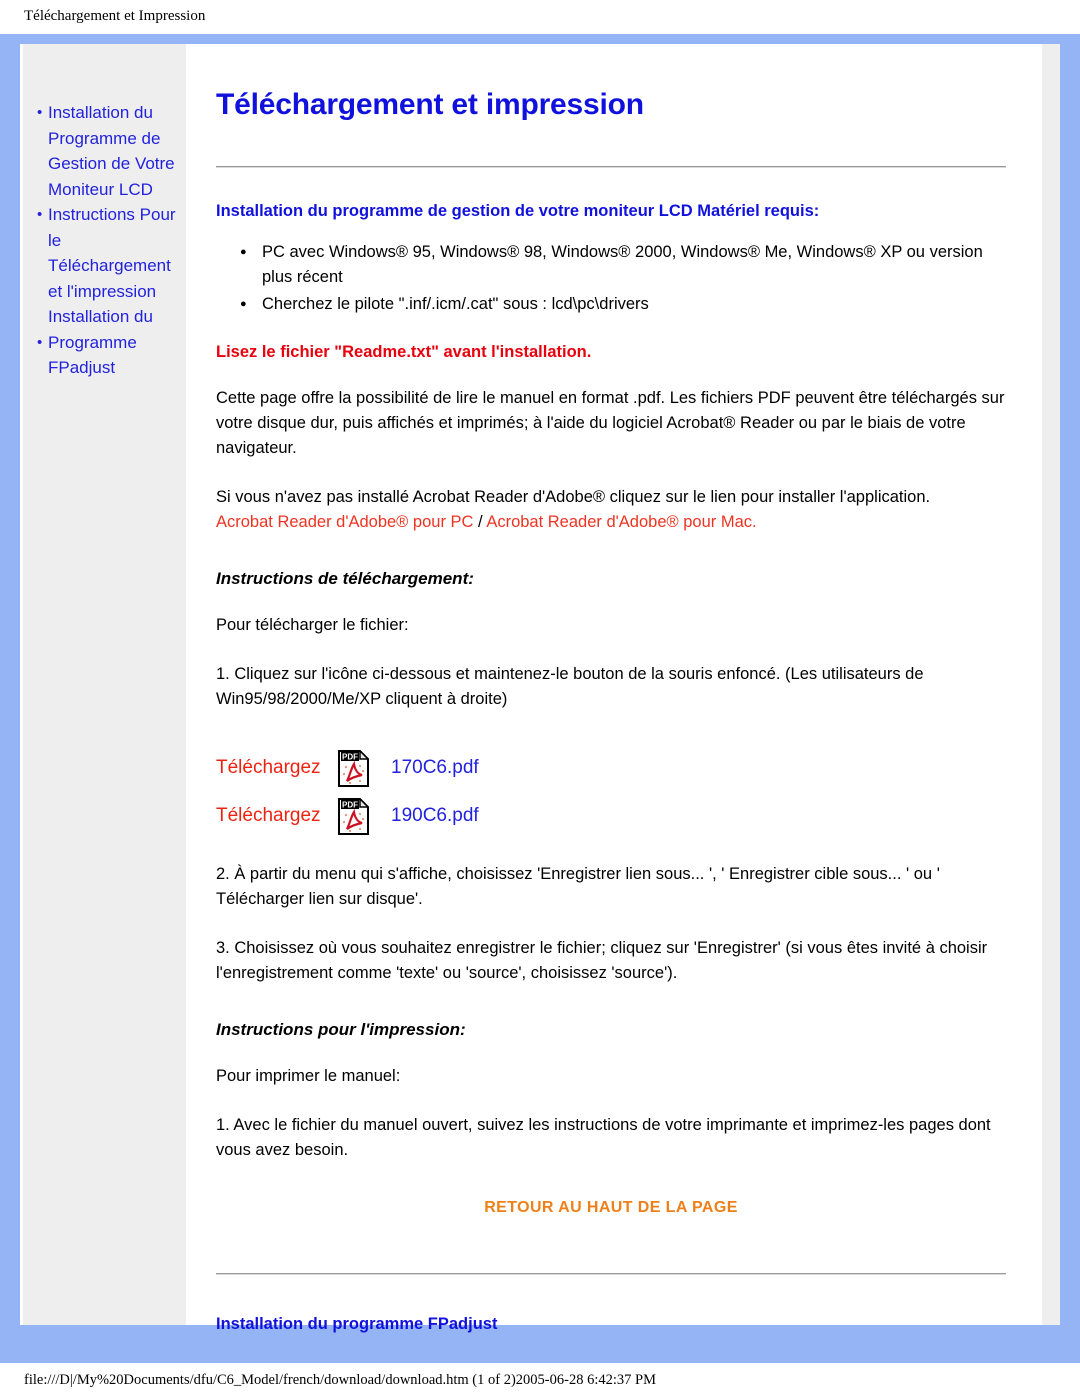 The image size is (1080, 1397). What do you see at coordinates (308, 1076) in the screenshot?
I see `print-intro-text: Pour imprimer le manuel:` at bounding box center [308, 1076].